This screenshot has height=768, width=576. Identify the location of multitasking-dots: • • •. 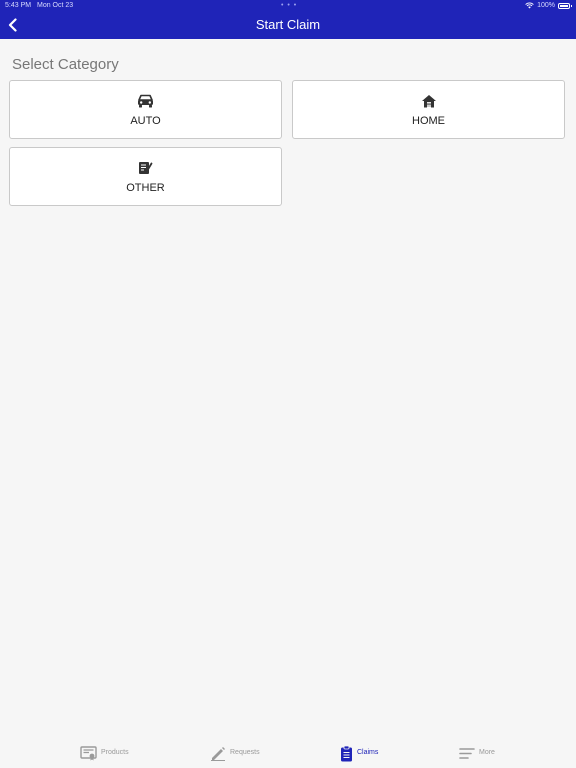
(289, 5).